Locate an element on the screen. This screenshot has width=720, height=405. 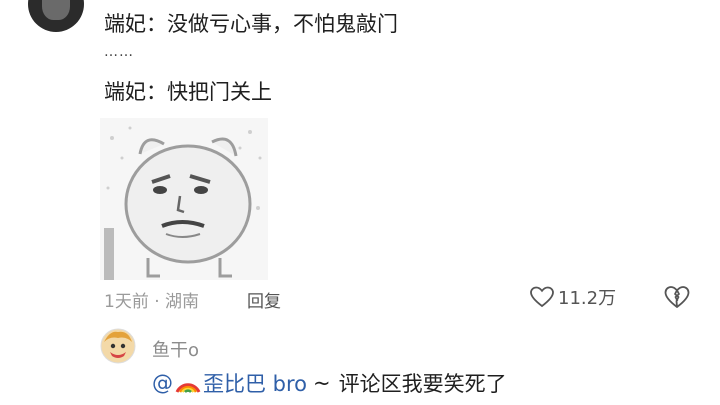
mention-name: 歪比巴 bro is located at coordinates (255, 384).